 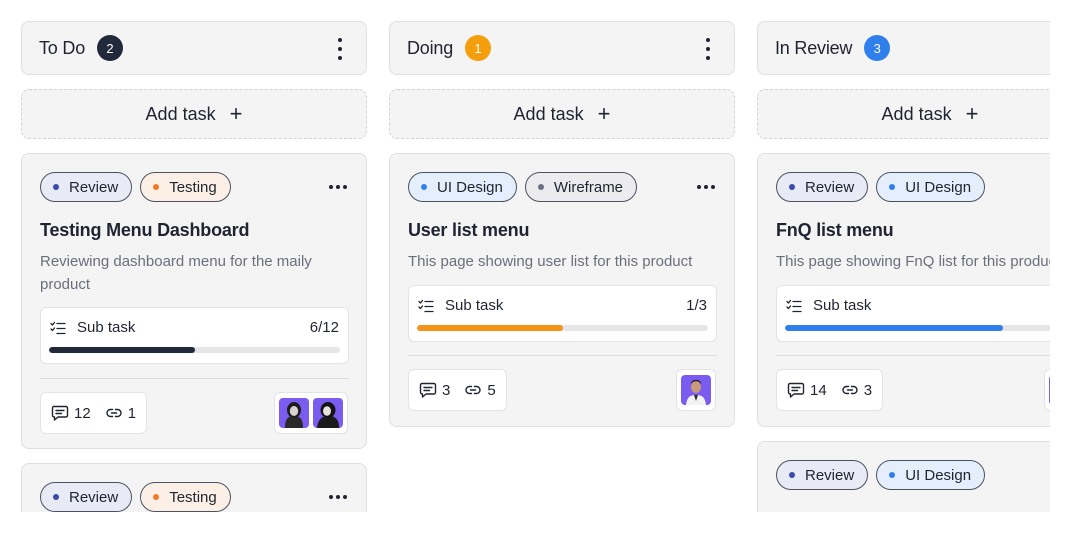 I want to click on card-meta: 3 5, so click(x=457, y=390).